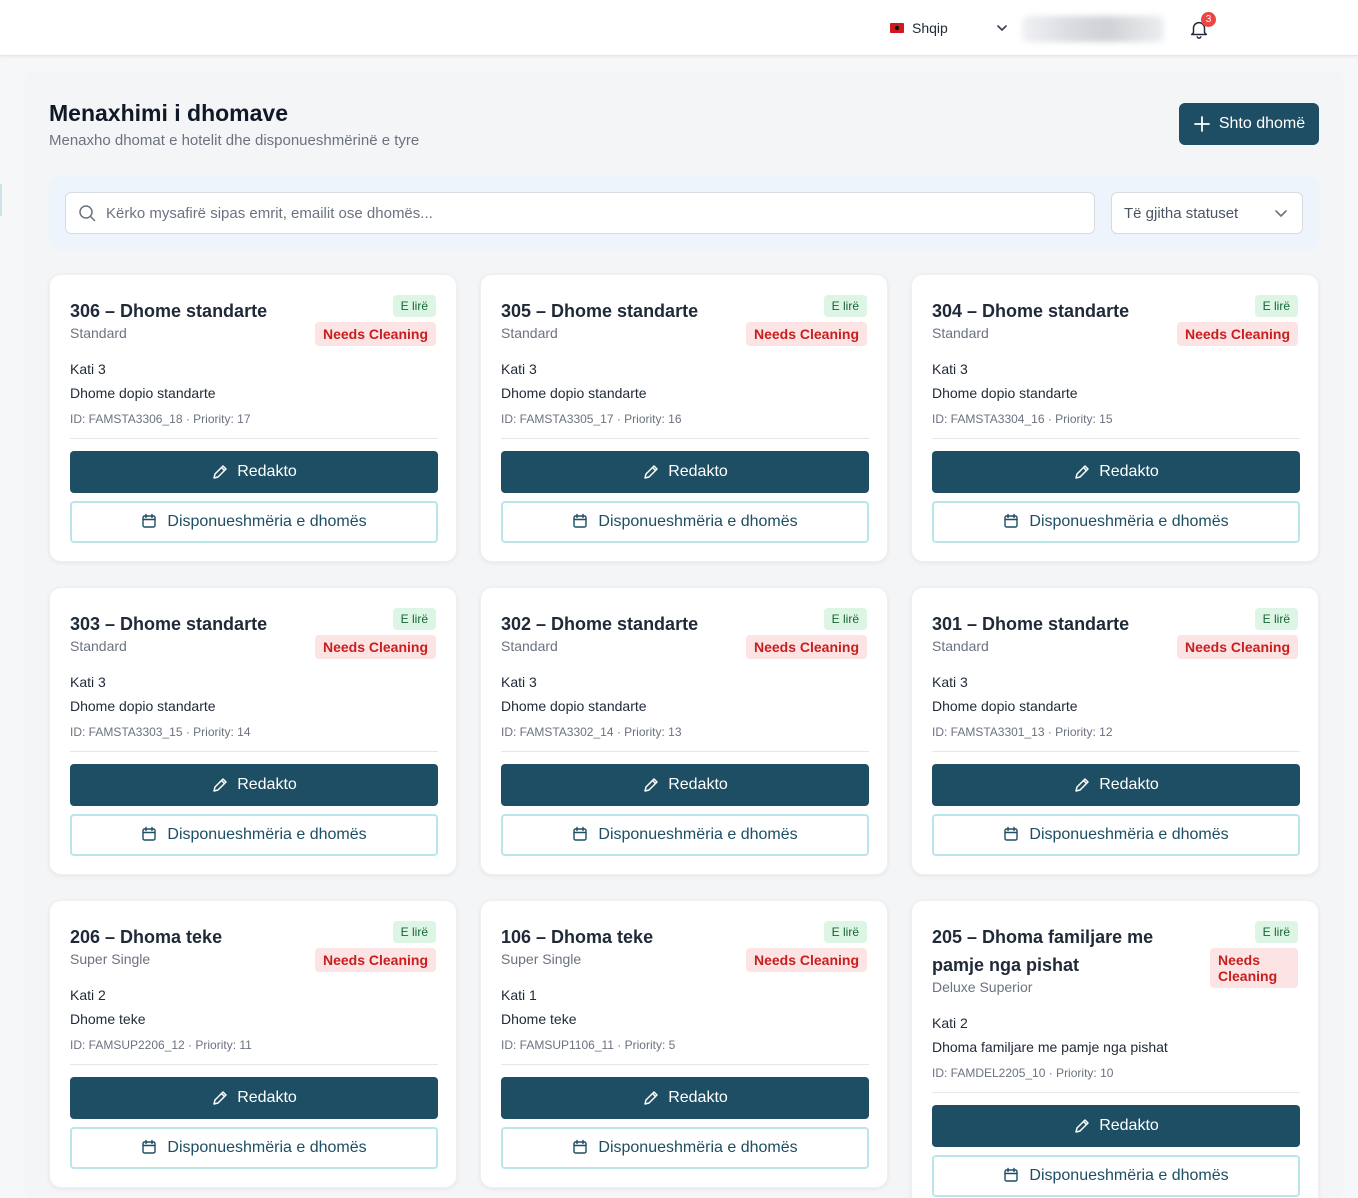  Describe the element at coordinates (1093, 29) in the screenshot. I see `user-menu` at that location.